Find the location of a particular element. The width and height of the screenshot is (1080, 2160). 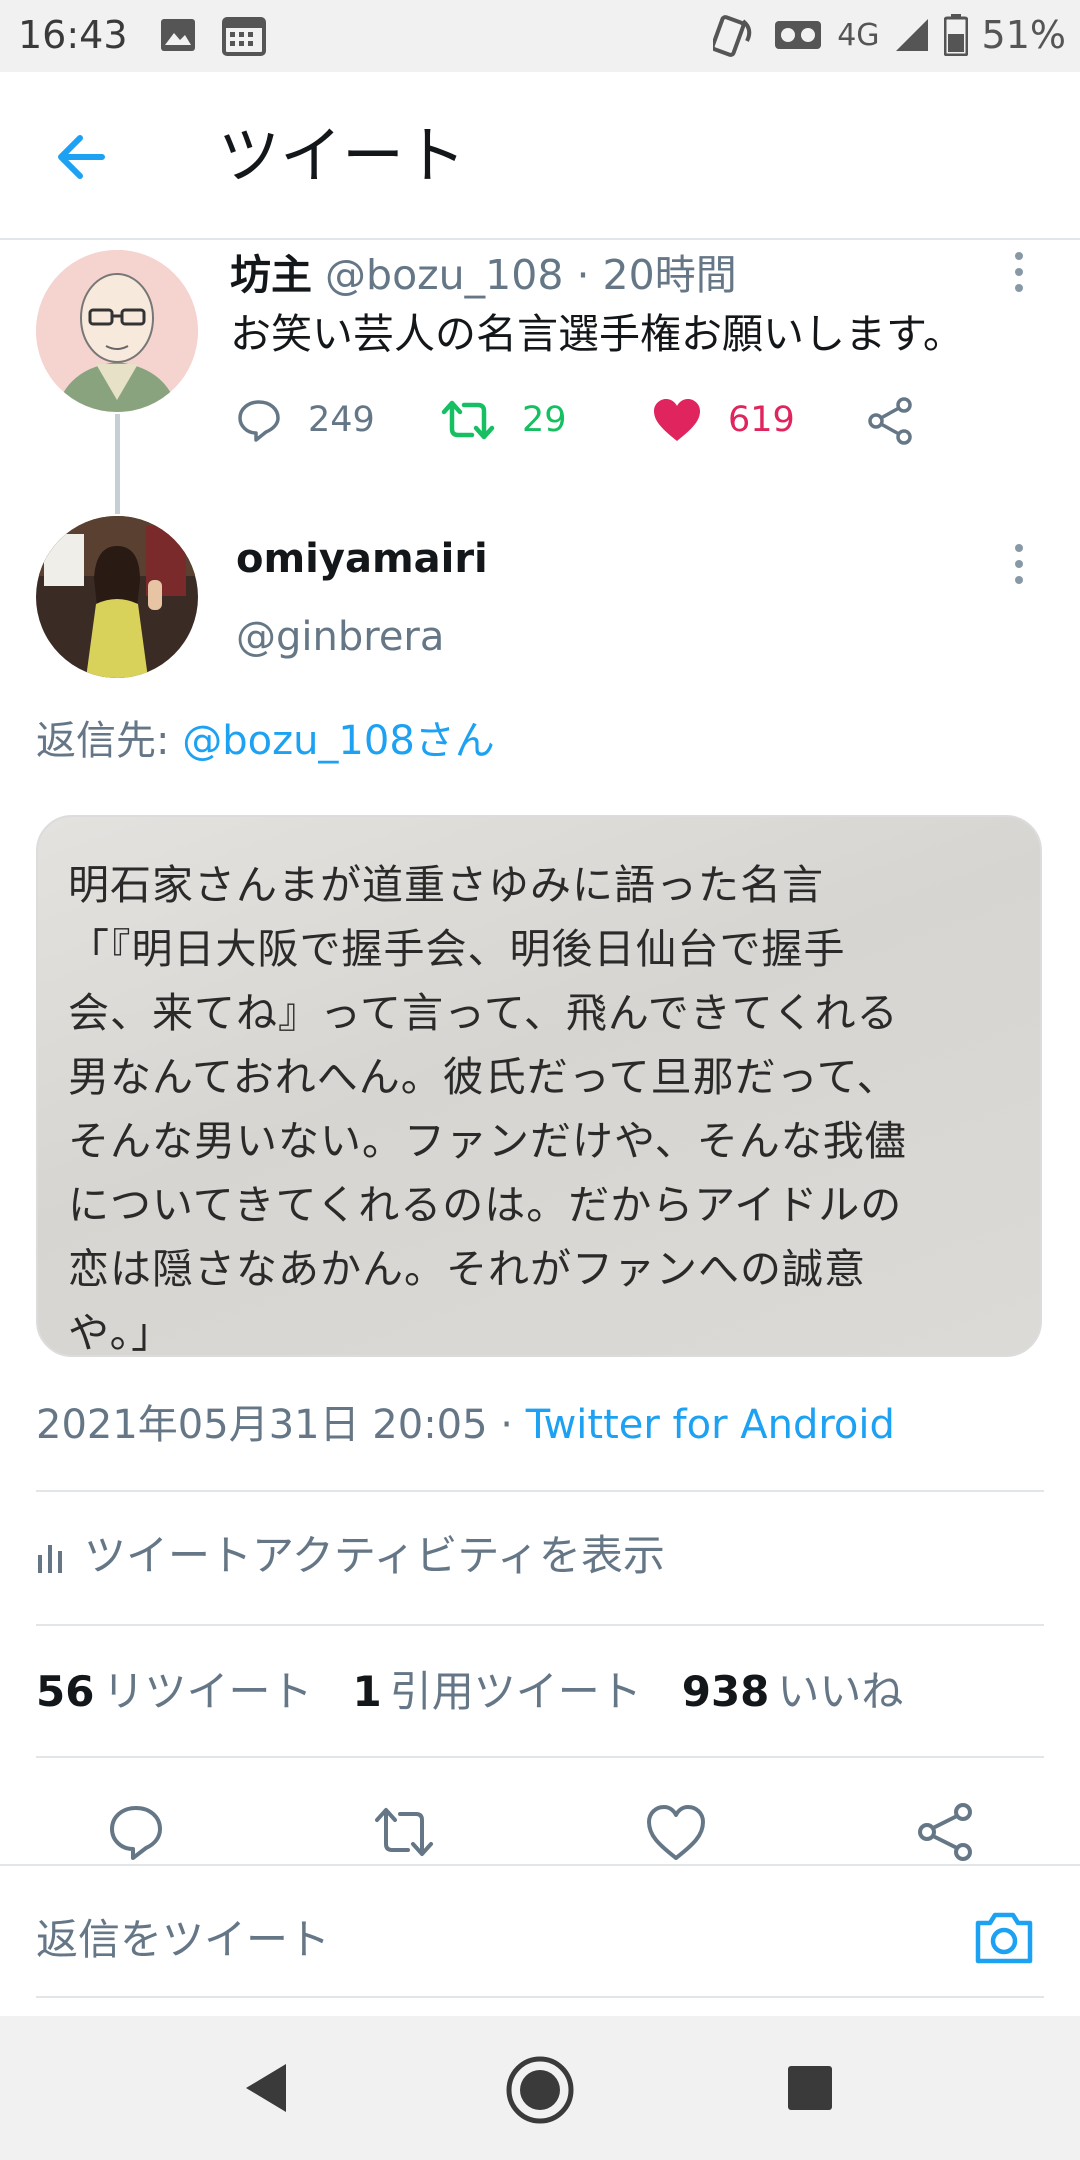

retweets-count: 56 is located at coordinates (65, 1691).